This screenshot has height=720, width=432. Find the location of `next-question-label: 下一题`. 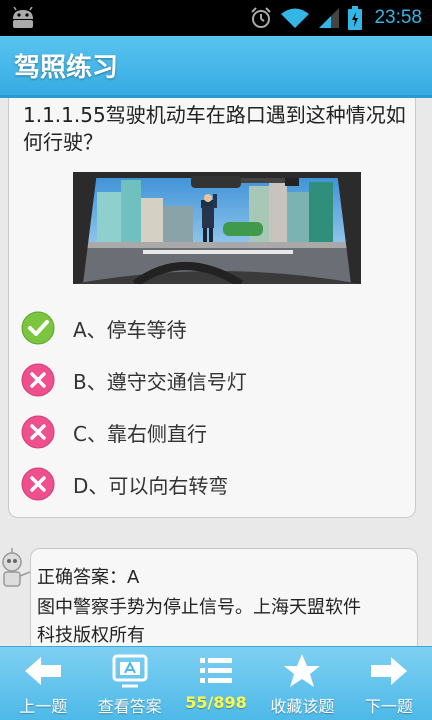

next-question-label: 下一题 is located at coordinates (388, 706).